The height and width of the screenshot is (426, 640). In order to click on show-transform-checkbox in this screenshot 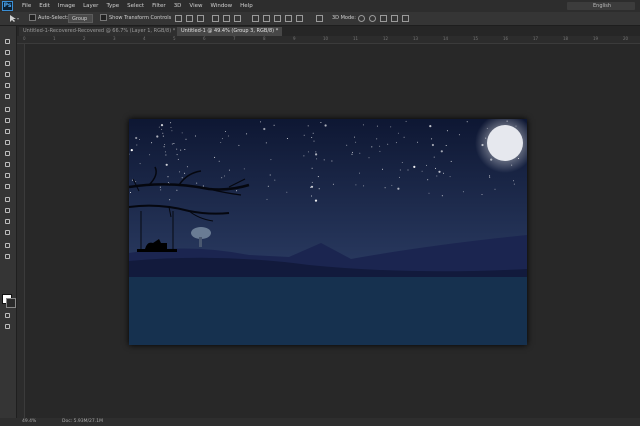, I will do `click(103, 17)`.